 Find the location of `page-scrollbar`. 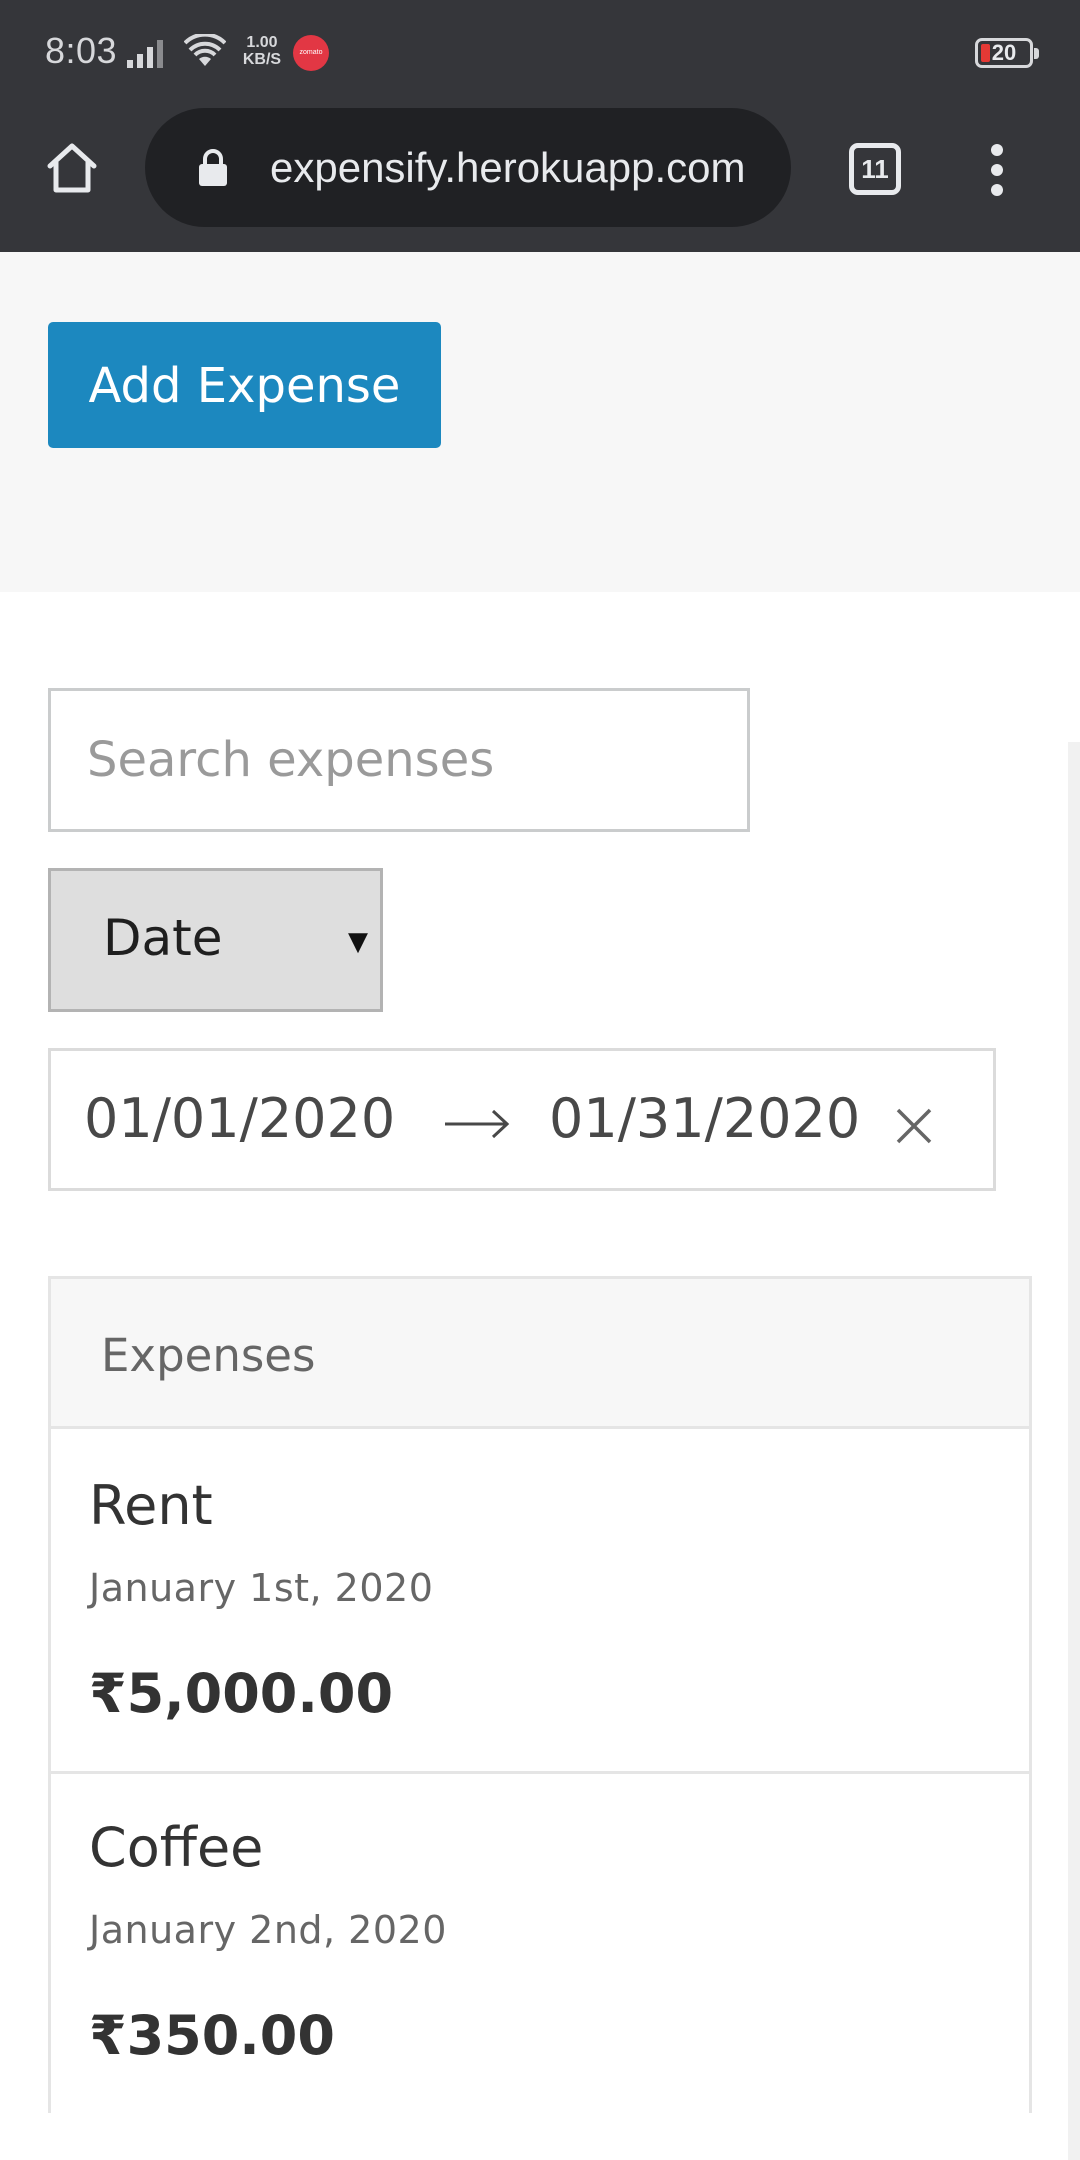

page-scrollbar is located at coordinates (1074, 1451).